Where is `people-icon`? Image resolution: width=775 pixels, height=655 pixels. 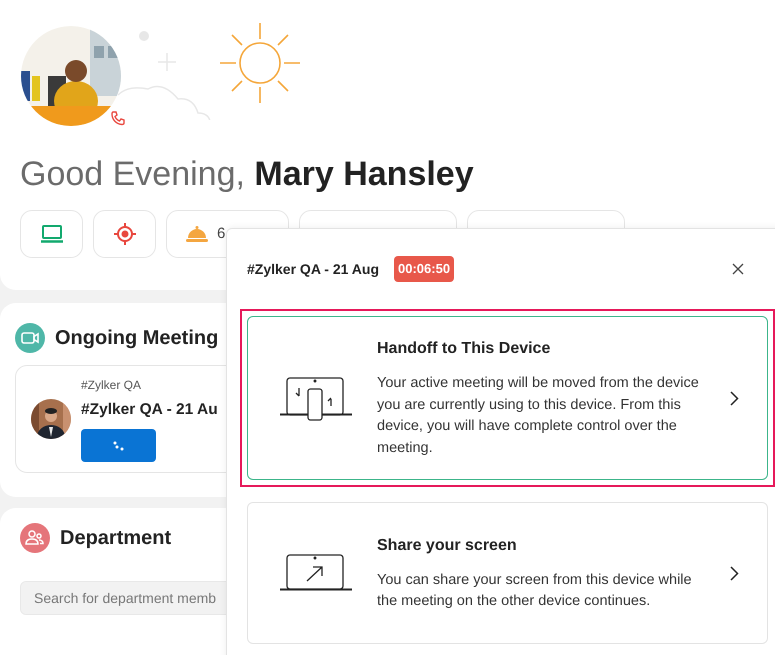 people-icon is located at coordinates (35, 538).